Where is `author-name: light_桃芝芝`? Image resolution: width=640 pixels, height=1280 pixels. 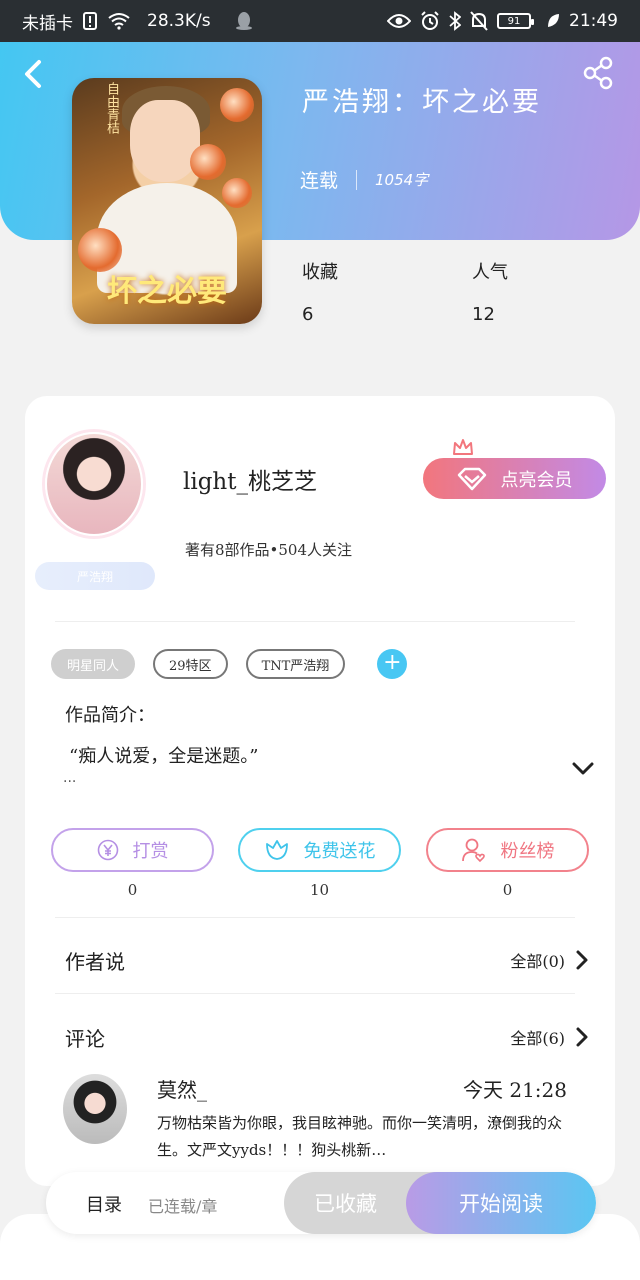
author-name: light_桃芝芝 is located at coordinates (250, 479).